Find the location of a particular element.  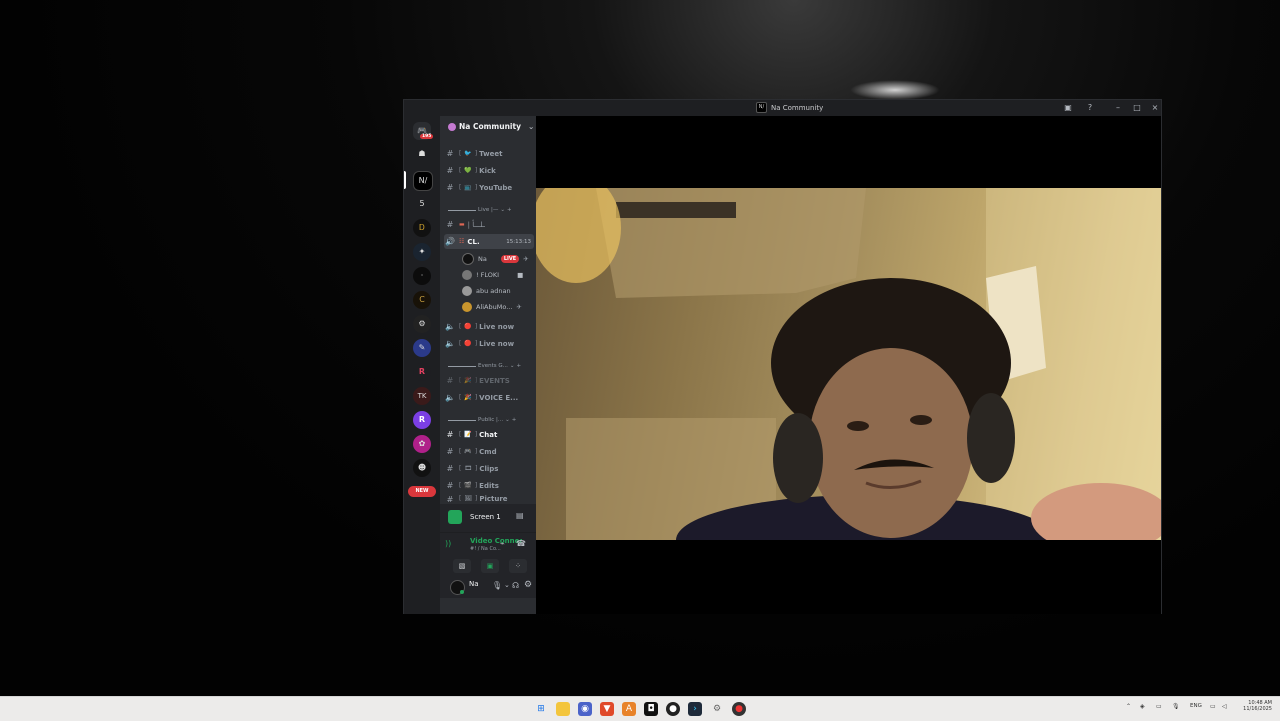

dark-server-icon: · is located at coordinates (422, 276).